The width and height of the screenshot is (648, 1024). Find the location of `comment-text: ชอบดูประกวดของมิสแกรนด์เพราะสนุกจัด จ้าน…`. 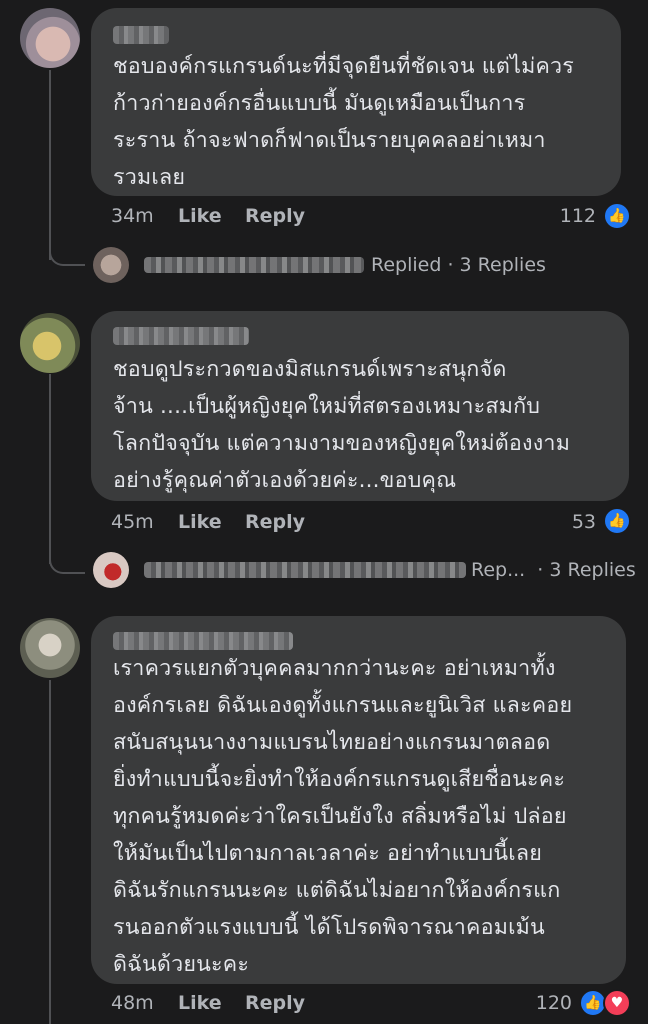

comment-text: ชอบดูประกวดของมิสแกรนด์เพราะสนุกจัด จ้าน… is located at coordinates (342, 425).